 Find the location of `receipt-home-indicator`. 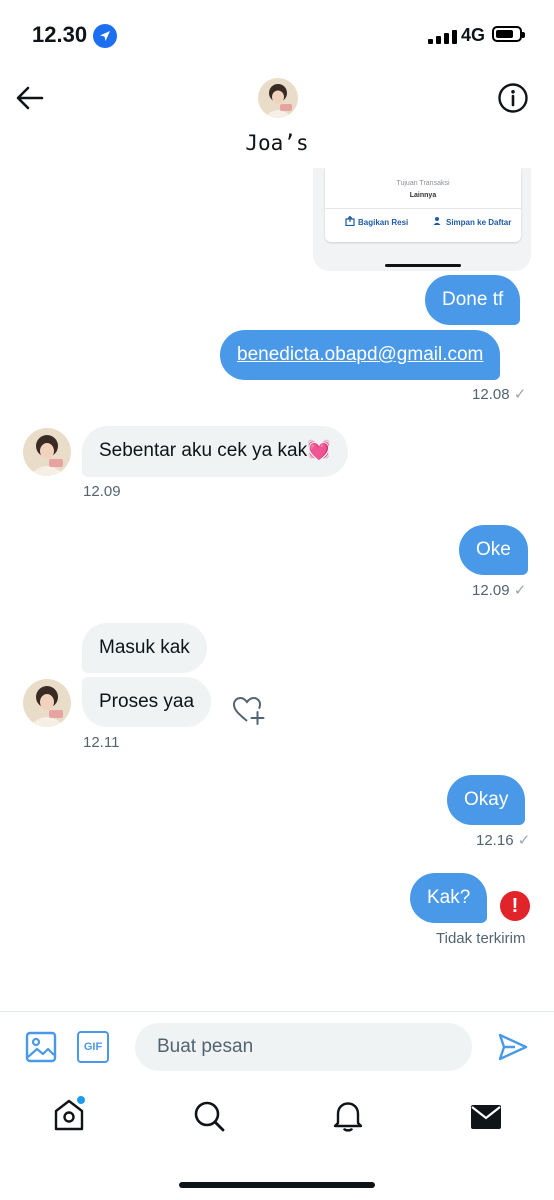

receipt-home-indicator is located at coordinates (423, 265).